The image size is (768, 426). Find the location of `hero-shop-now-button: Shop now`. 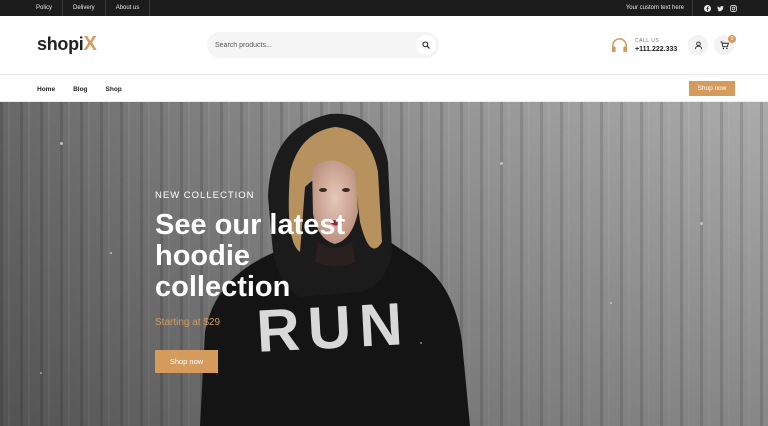

hero-shop-now-button: Shop now is located at coordinates (186, 361).